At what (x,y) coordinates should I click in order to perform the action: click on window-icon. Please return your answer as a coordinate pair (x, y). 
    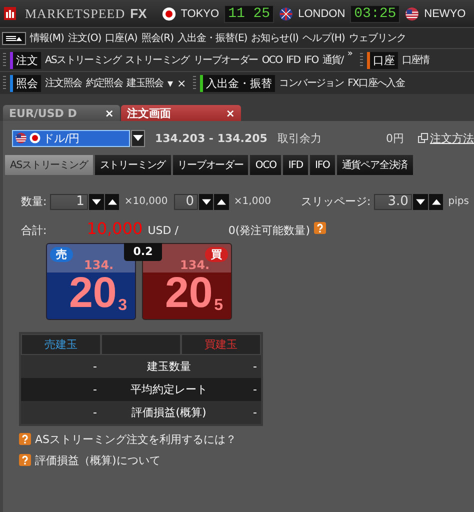
    Looking at the image, I should click on (423, 138).